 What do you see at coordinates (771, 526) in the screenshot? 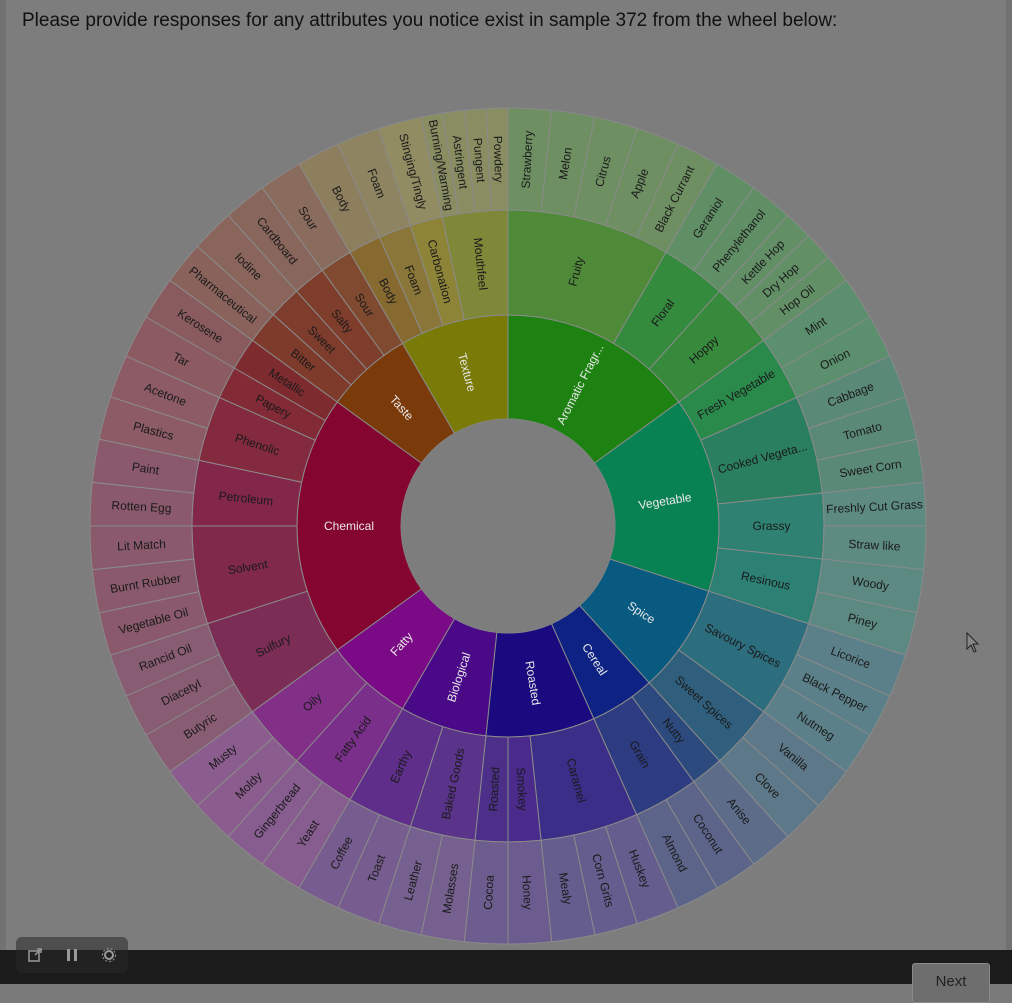
I see `wheel-subsegment-label: Grassy` at bounding box center [771, 526].